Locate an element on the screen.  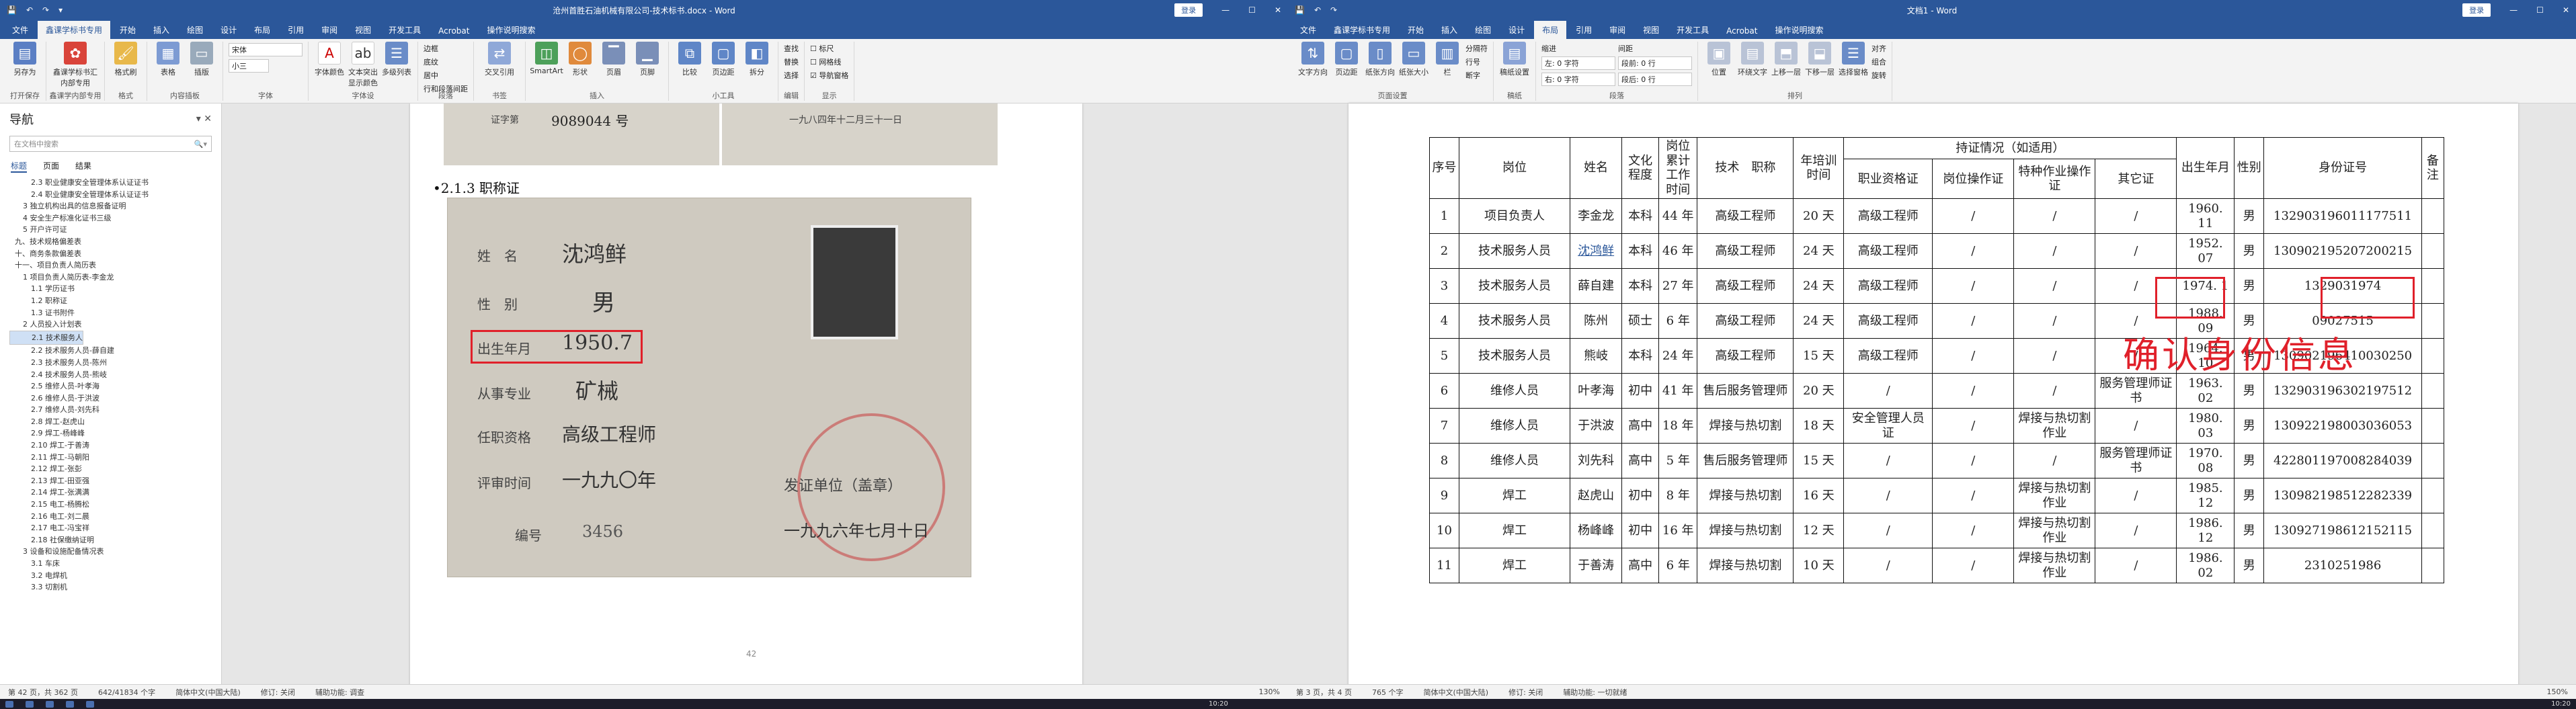
table-cell: 130927198612152115 is located at coordinates (2342, 531).